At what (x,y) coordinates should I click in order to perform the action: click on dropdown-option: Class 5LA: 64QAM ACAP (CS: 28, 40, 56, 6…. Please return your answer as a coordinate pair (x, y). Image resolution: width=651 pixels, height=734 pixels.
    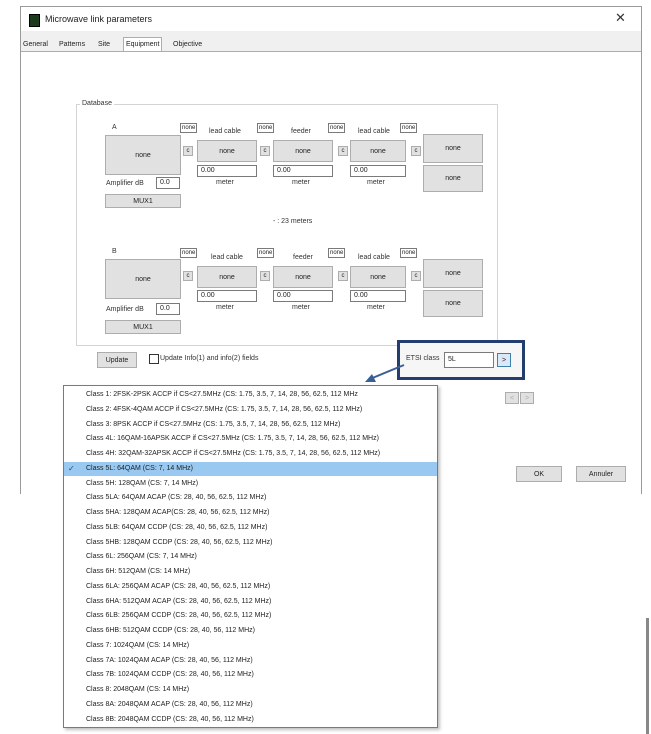
    Looking at the image, I should click on (250, 498).